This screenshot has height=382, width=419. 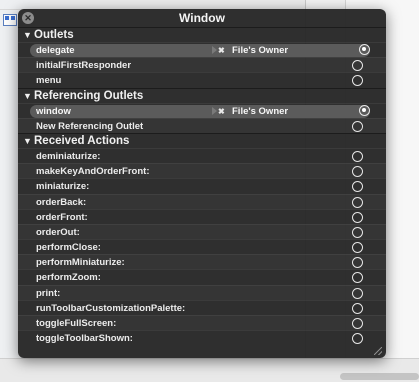 What do you see at coordinates (28, 18) in the screenshot?
I see `close-icon: ✕` at bounding box center [28, 18].